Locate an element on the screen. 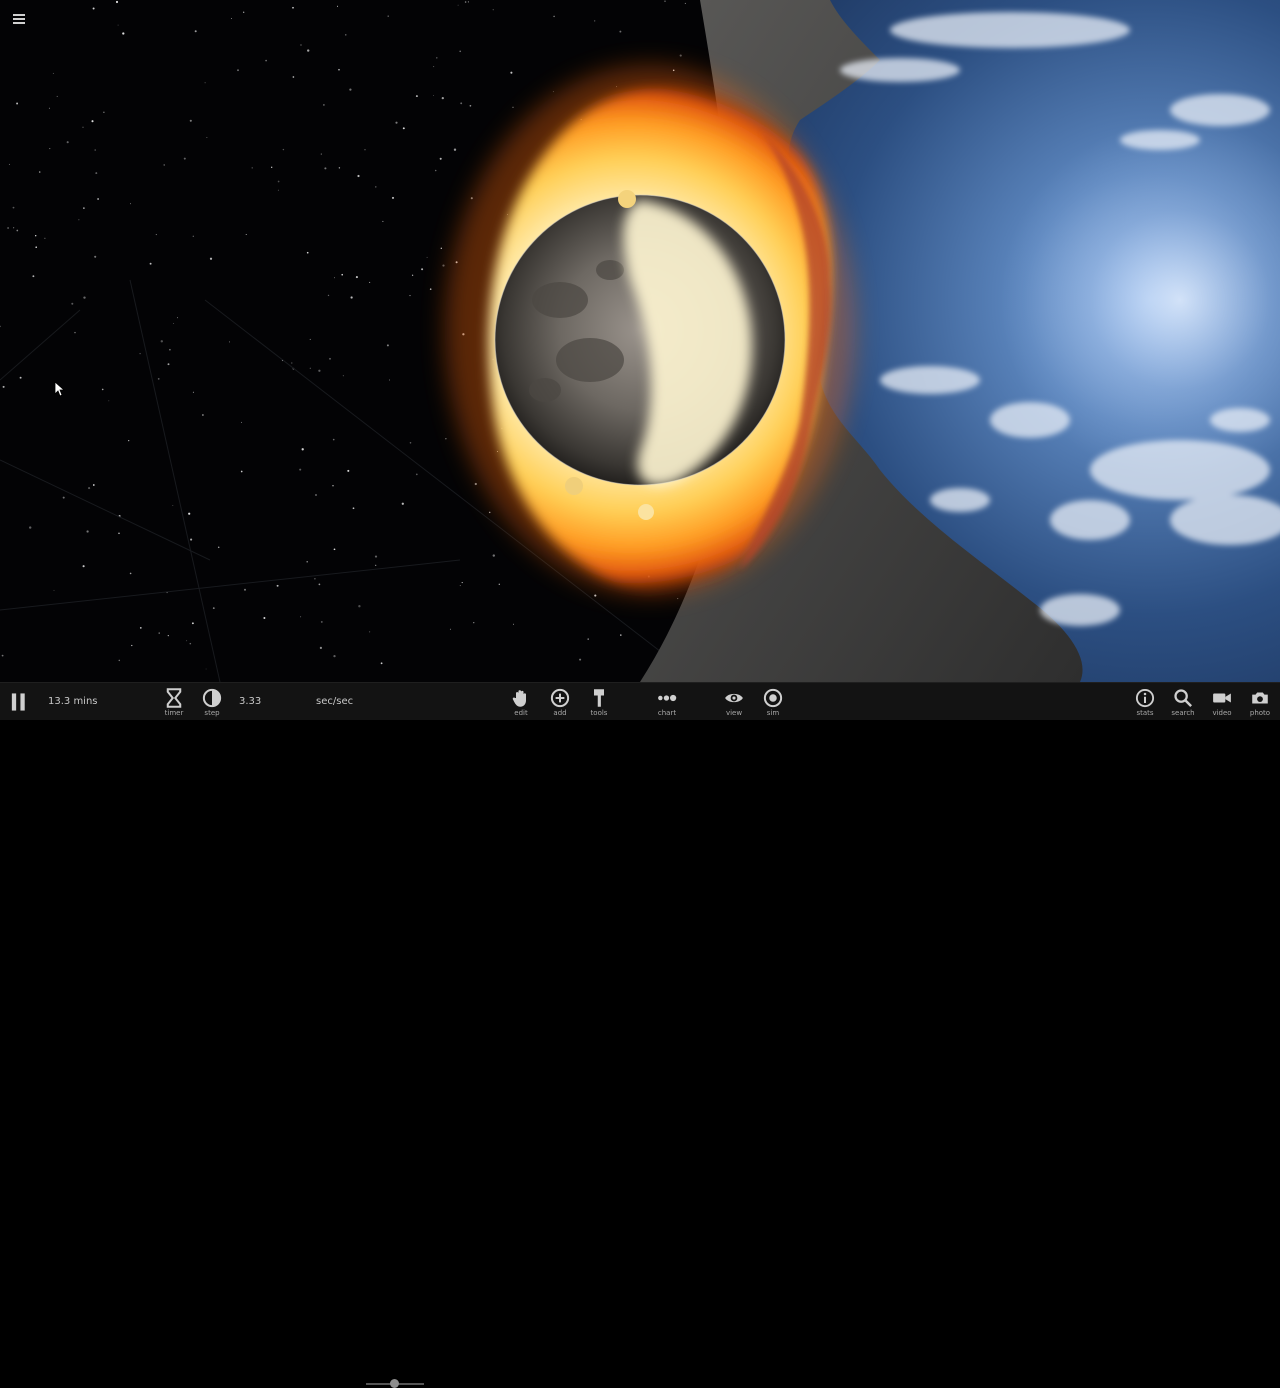  video-camera-icon is located at coordinates (1222, 697).